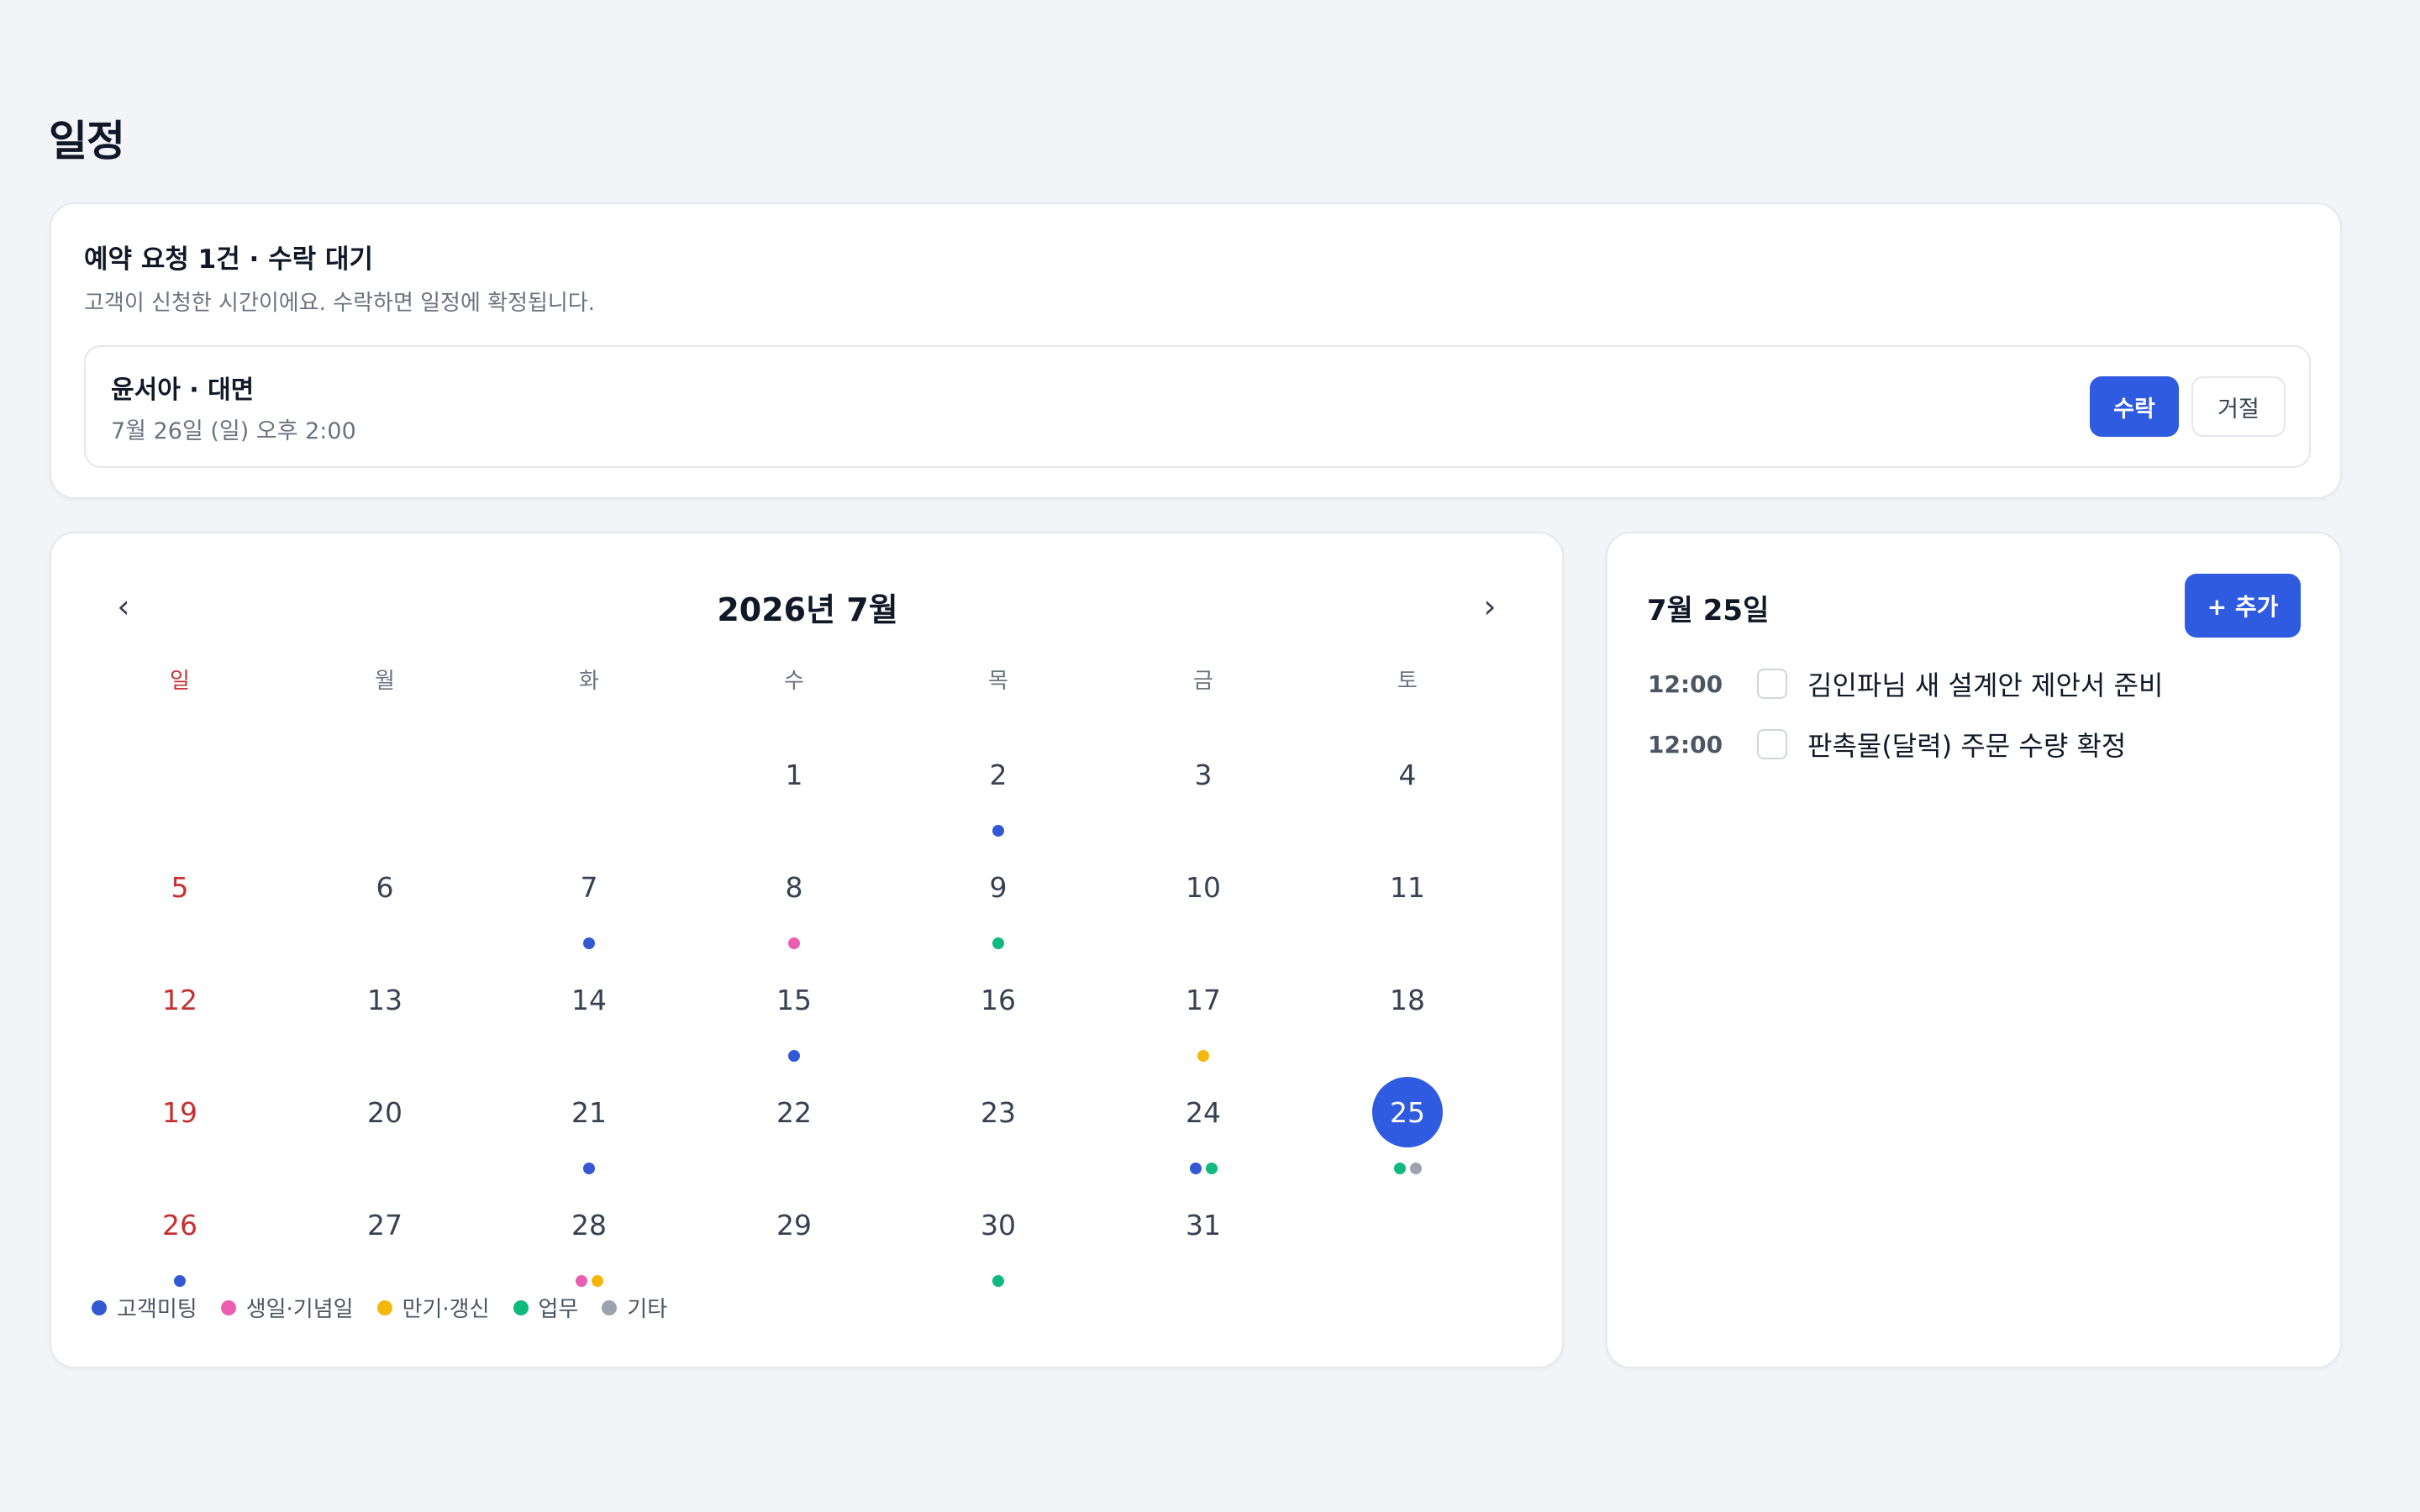  Describe the element at coordinates (124, 606) in the screenshot. I see `prev-month-button: ‹` at that location.